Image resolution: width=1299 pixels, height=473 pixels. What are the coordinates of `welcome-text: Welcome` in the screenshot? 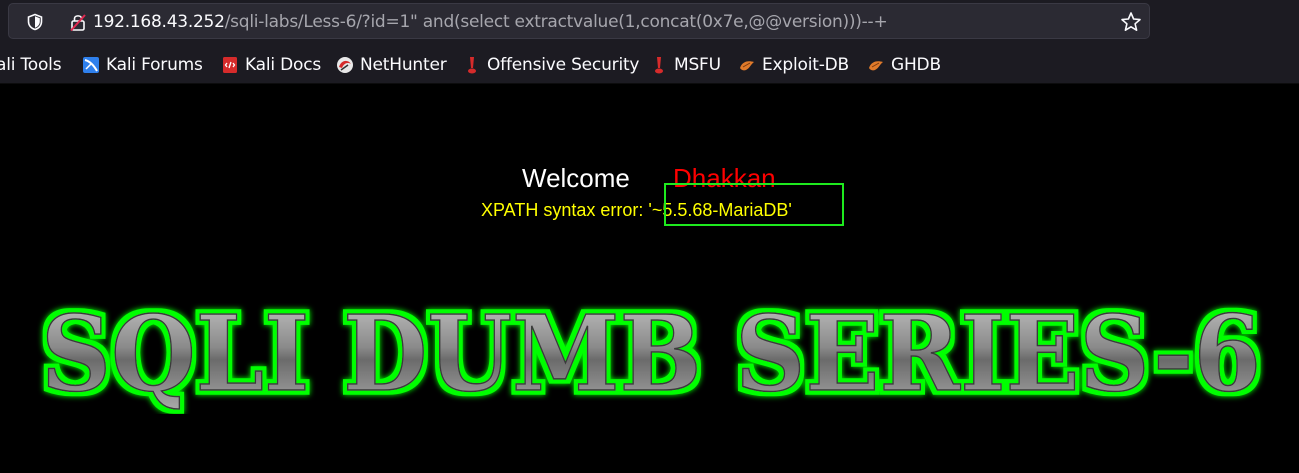 It's located at (576, 178).